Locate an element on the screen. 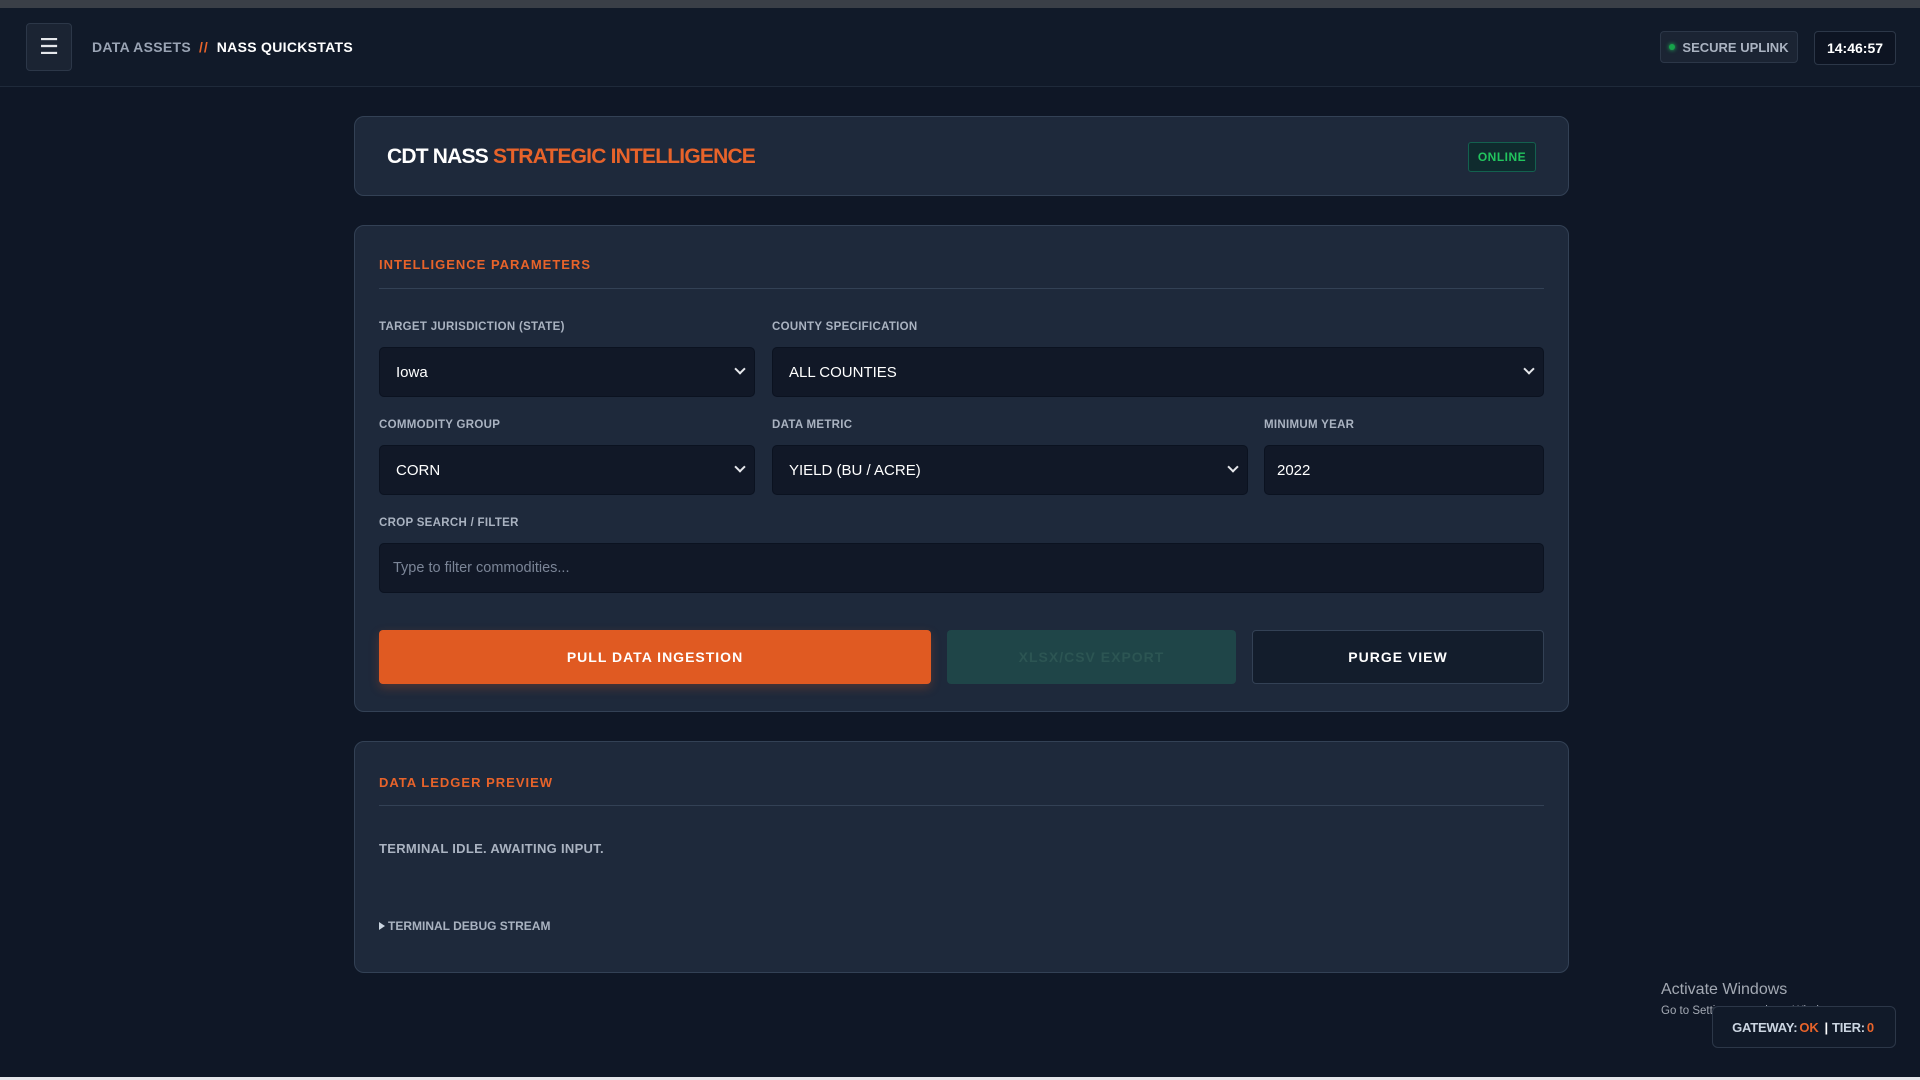 The height and width of the screenshot is (1080, 1920). terminal-status: TERMINAL IDLE. AWAITING INPUT. is located at coordinates (491, 848).